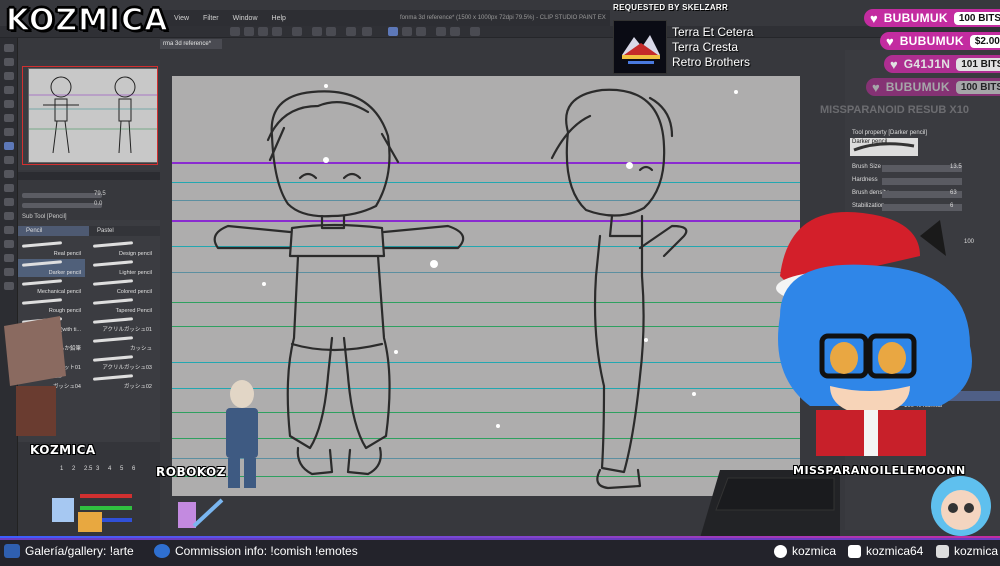  What do you see at coordinates (9, 90) in the screenshot?
I see `move-tool-icon` at bounding box center [9, 90].